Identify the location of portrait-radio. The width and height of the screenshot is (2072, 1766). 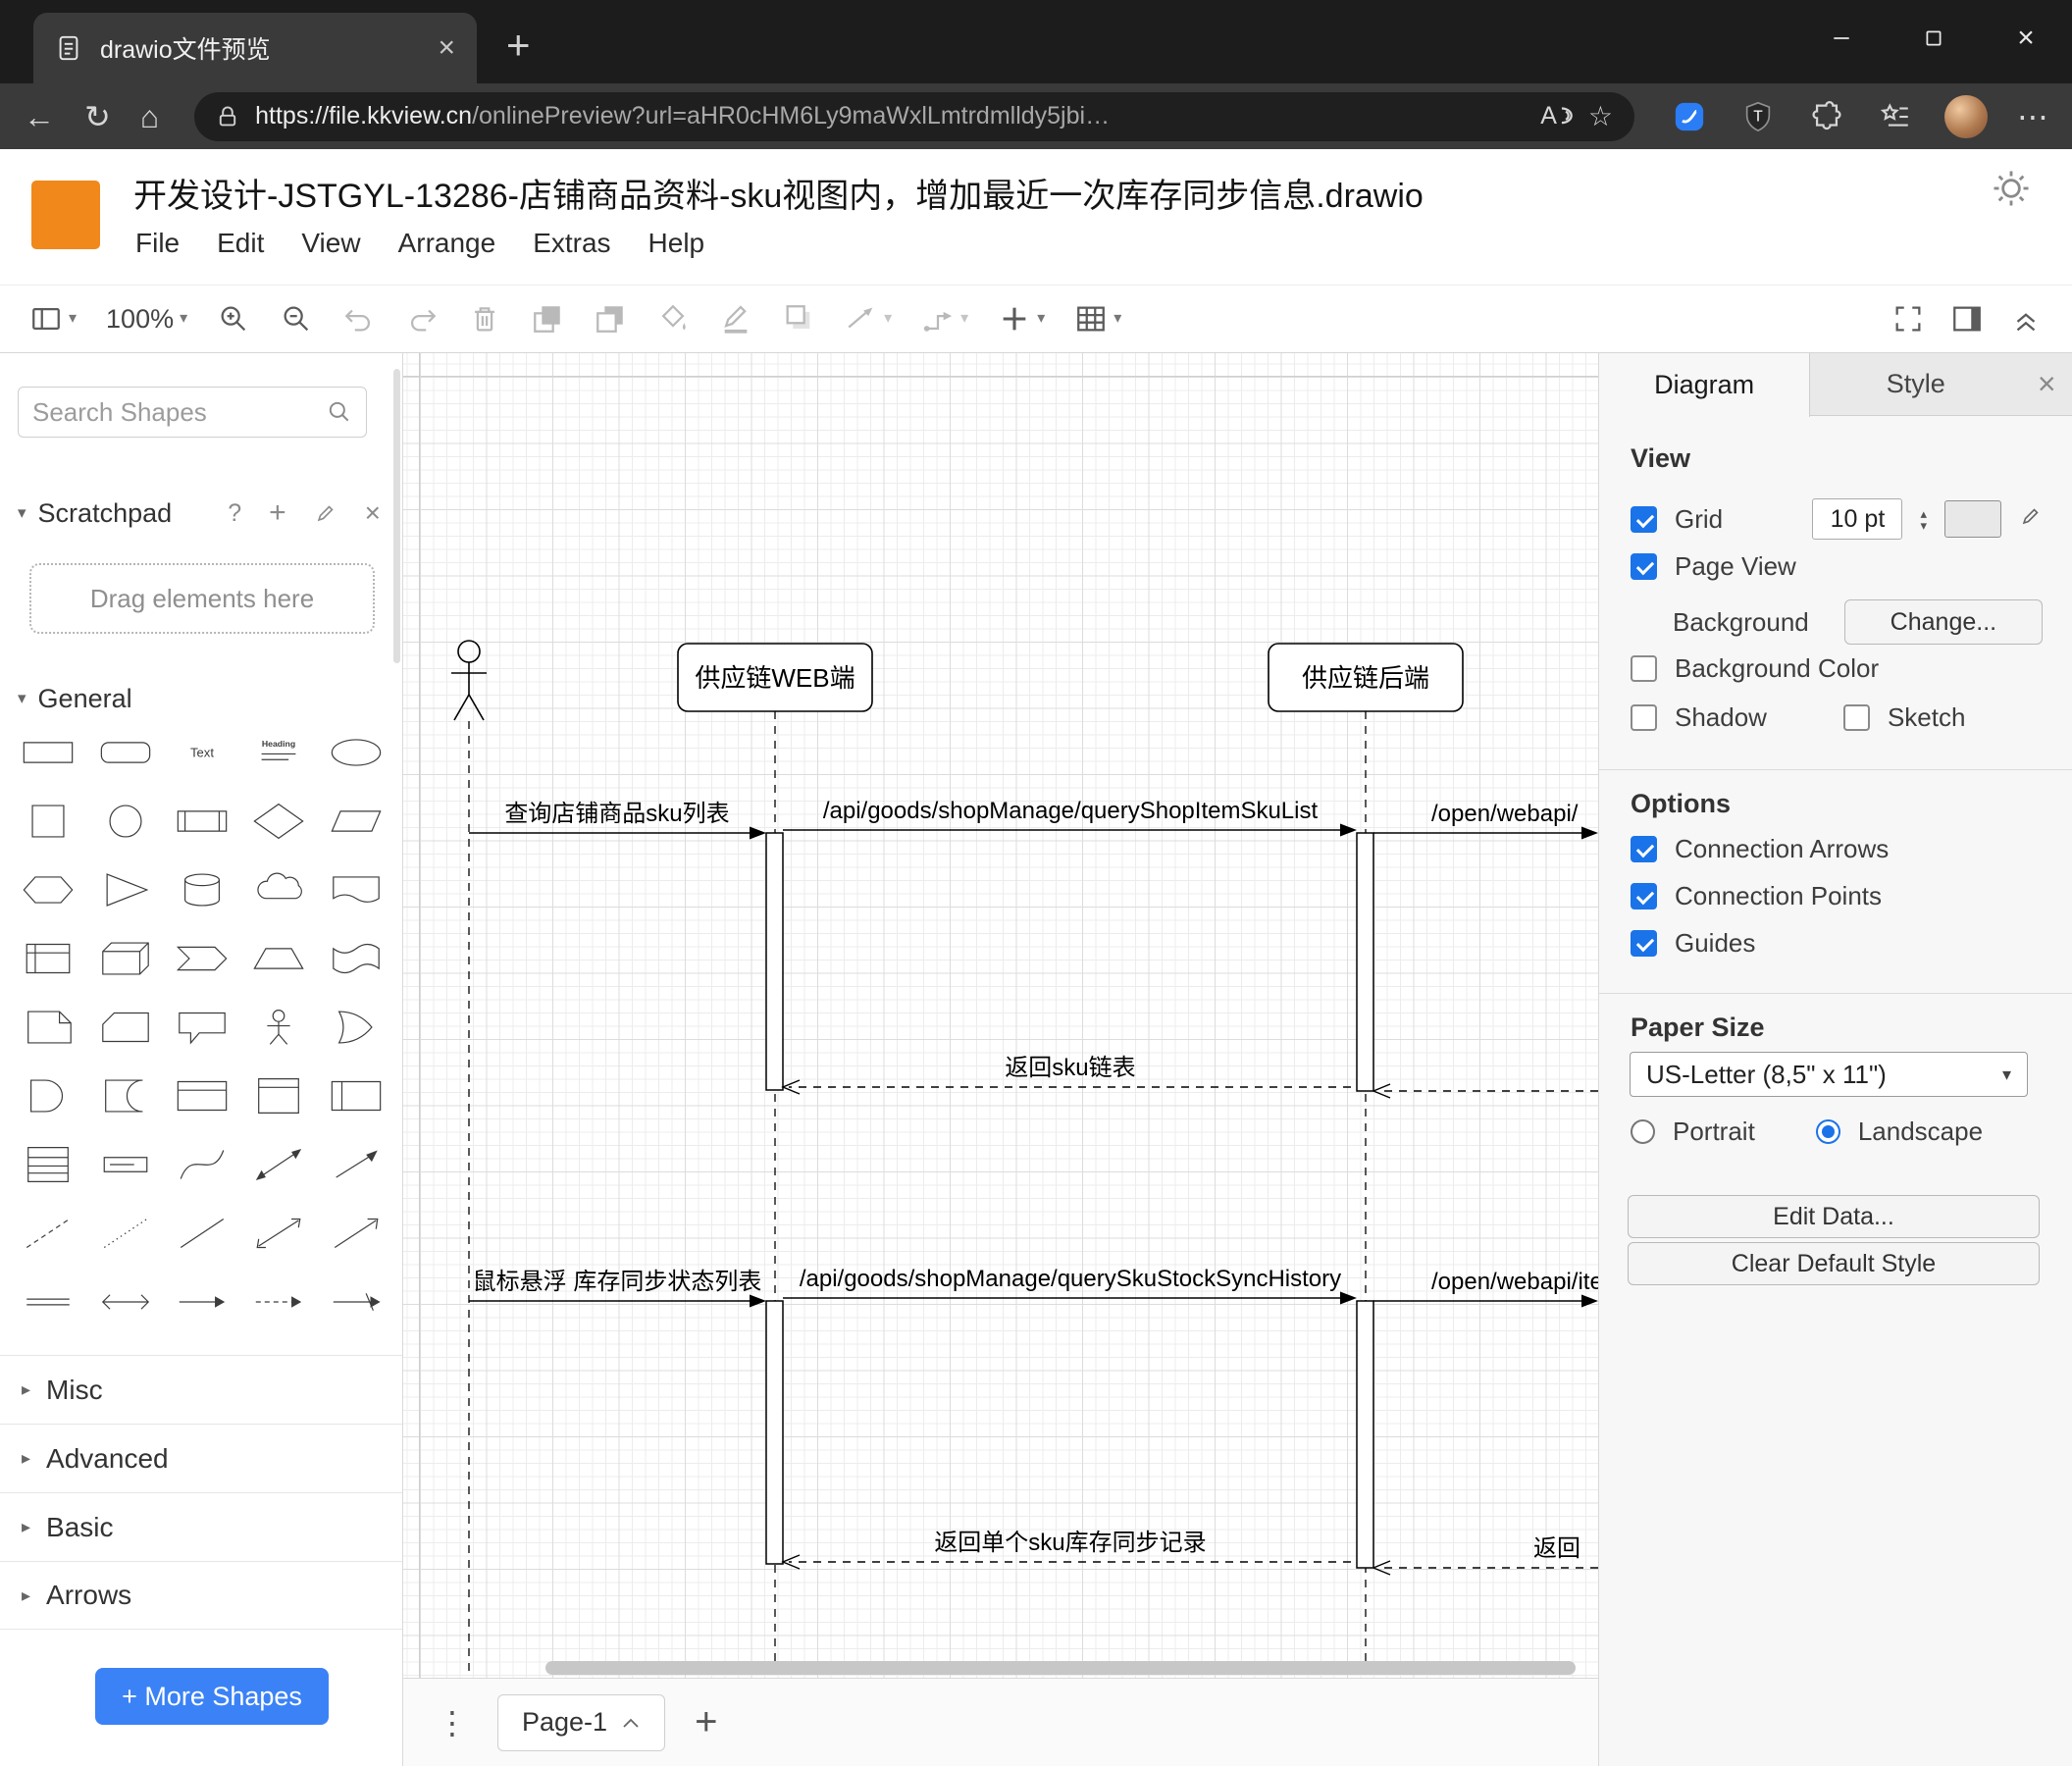
(1643, 1131).